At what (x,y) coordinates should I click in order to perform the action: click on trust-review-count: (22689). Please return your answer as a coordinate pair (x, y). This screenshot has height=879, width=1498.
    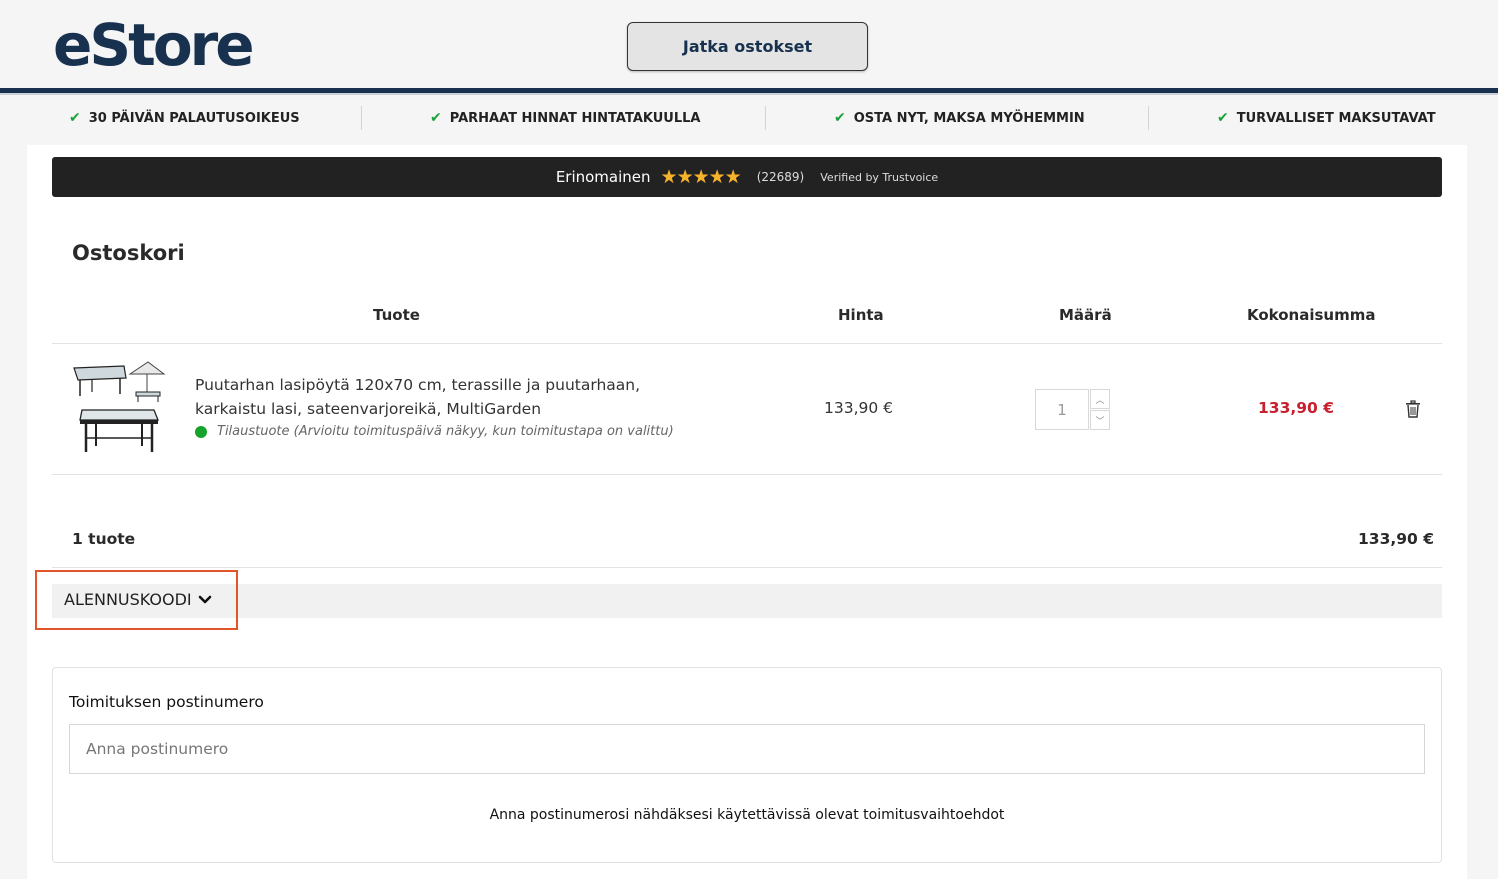
    Looking at the image, I should click on (780, 177).